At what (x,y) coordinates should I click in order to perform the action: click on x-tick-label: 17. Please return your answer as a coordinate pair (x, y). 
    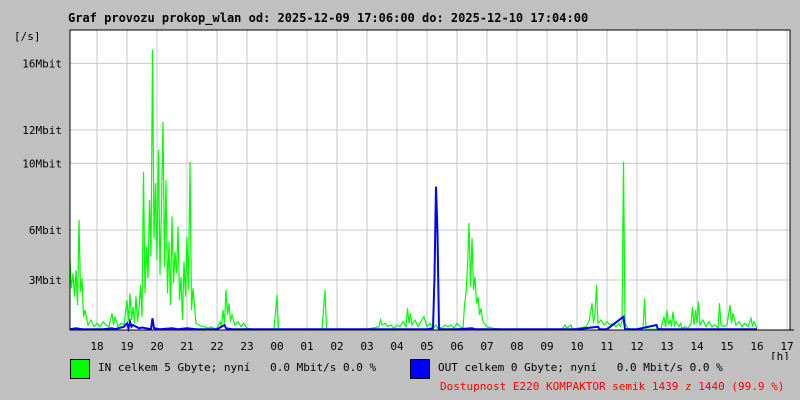
    Looking at the image, I should click on (786, 346).